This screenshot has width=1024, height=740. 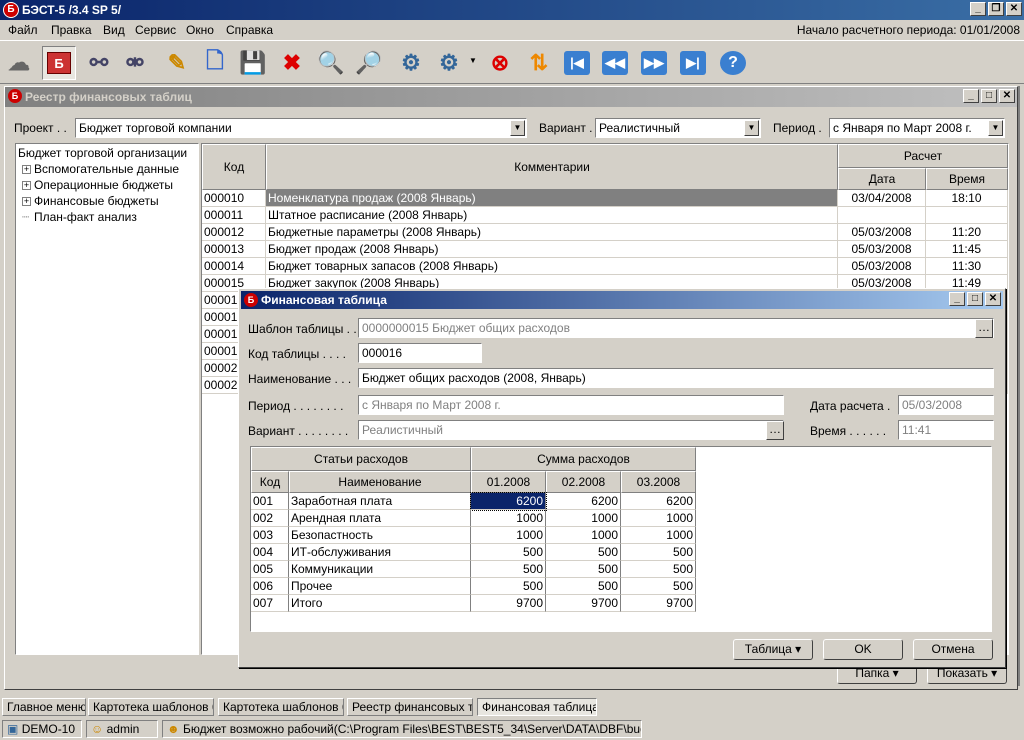 I want to click on col-header-code: Код, so click(x=234, y=167).